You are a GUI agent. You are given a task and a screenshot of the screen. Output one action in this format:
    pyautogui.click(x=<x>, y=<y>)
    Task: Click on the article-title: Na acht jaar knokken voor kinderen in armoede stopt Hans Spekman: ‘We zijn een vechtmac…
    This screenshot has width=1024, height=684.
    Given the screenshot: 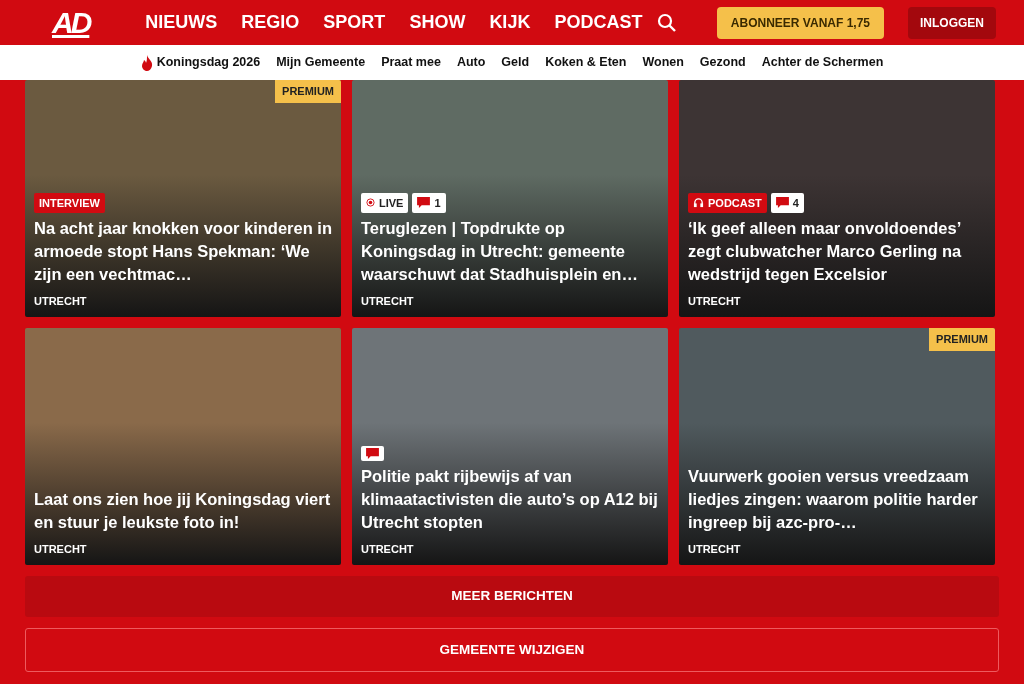 What is the action you would take?
    pyautogui.click(x=183, y=252)
    